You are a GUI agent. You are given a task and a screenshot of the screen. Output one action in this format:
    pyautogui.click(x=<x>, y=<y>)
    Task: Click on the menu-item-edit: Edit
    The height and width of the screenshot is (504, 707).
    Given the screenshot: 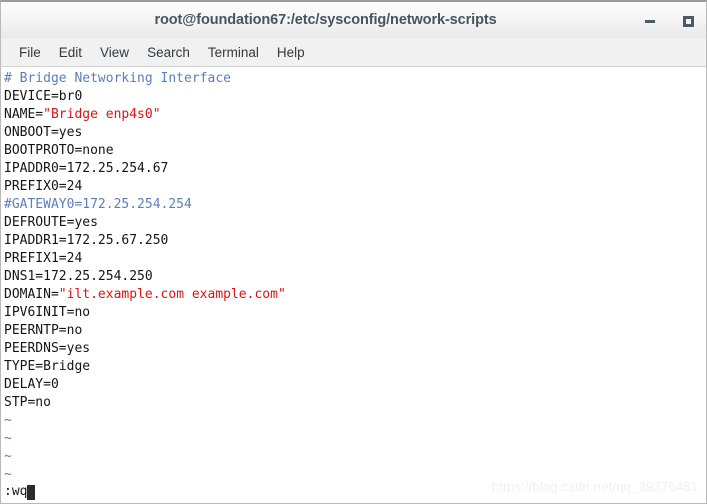 What is the action you would take?
    pyautogui.click(x=70, y=52)
    